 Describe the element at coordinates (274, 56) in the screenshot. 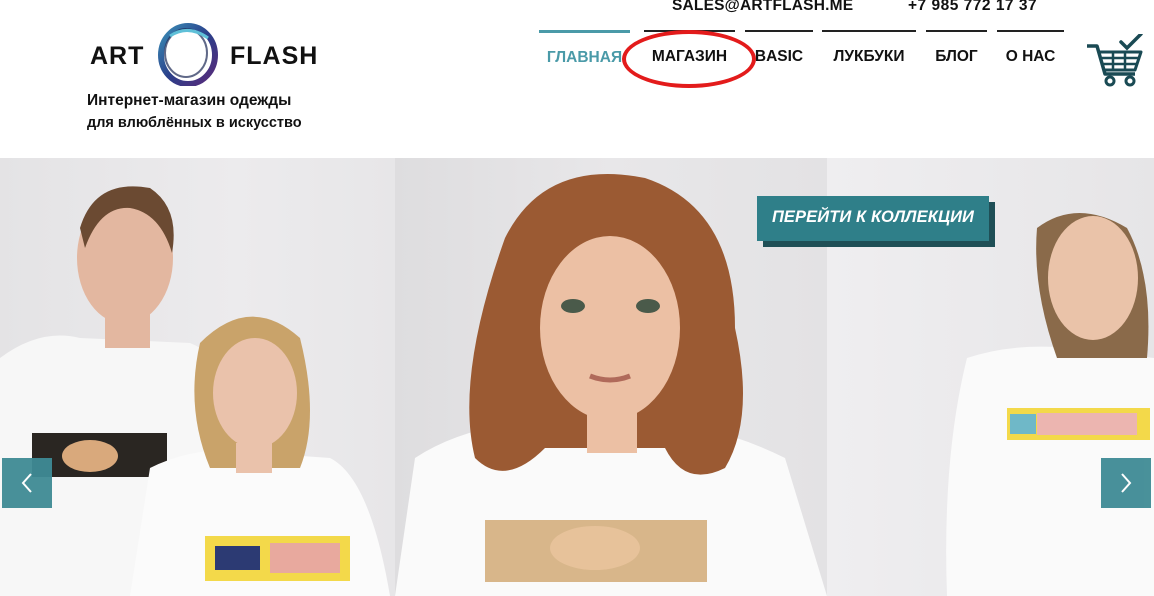

I see `logo-text-flash: FLASH` at that location.